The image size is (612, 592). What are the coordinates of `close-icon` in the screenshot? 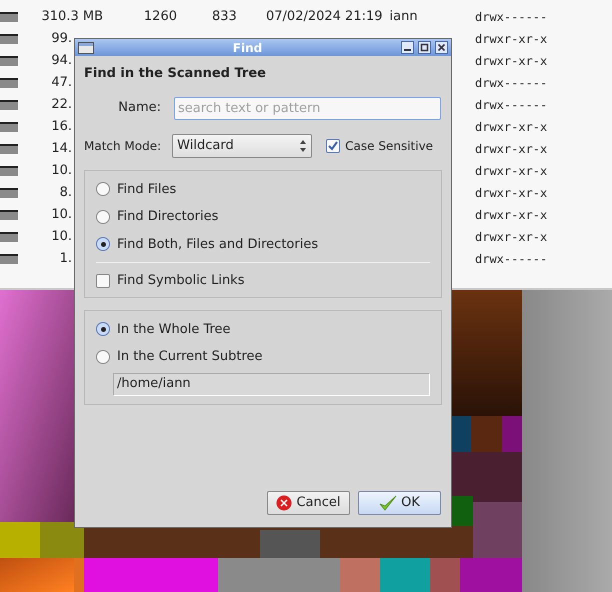 It's located at (441, 47).